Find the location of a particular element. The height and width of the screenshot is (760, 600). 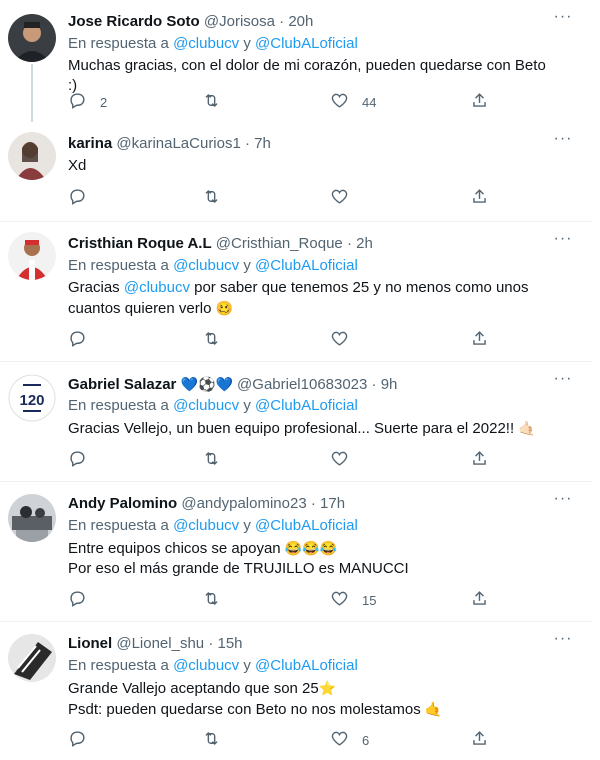

user-handle: @karinaLaCurios1 is located at coordinates (178, 143).